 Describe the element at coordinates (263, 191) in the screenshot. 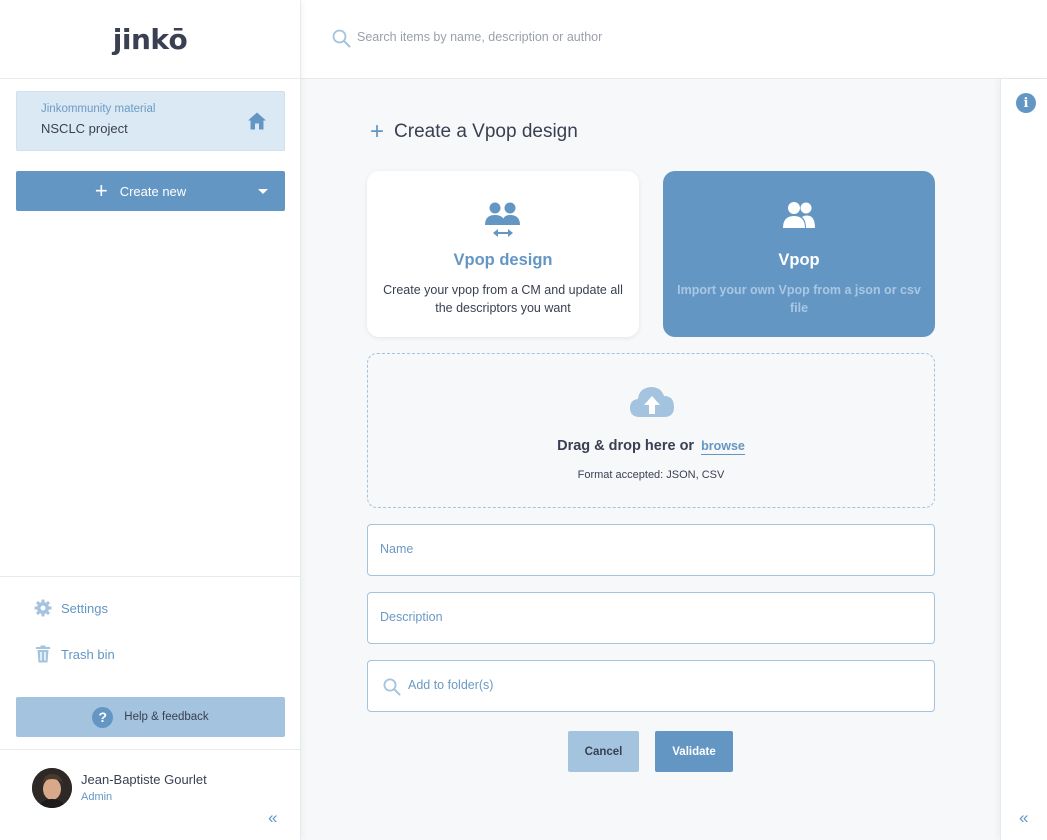

I see `chevron-down-icon` at that location.